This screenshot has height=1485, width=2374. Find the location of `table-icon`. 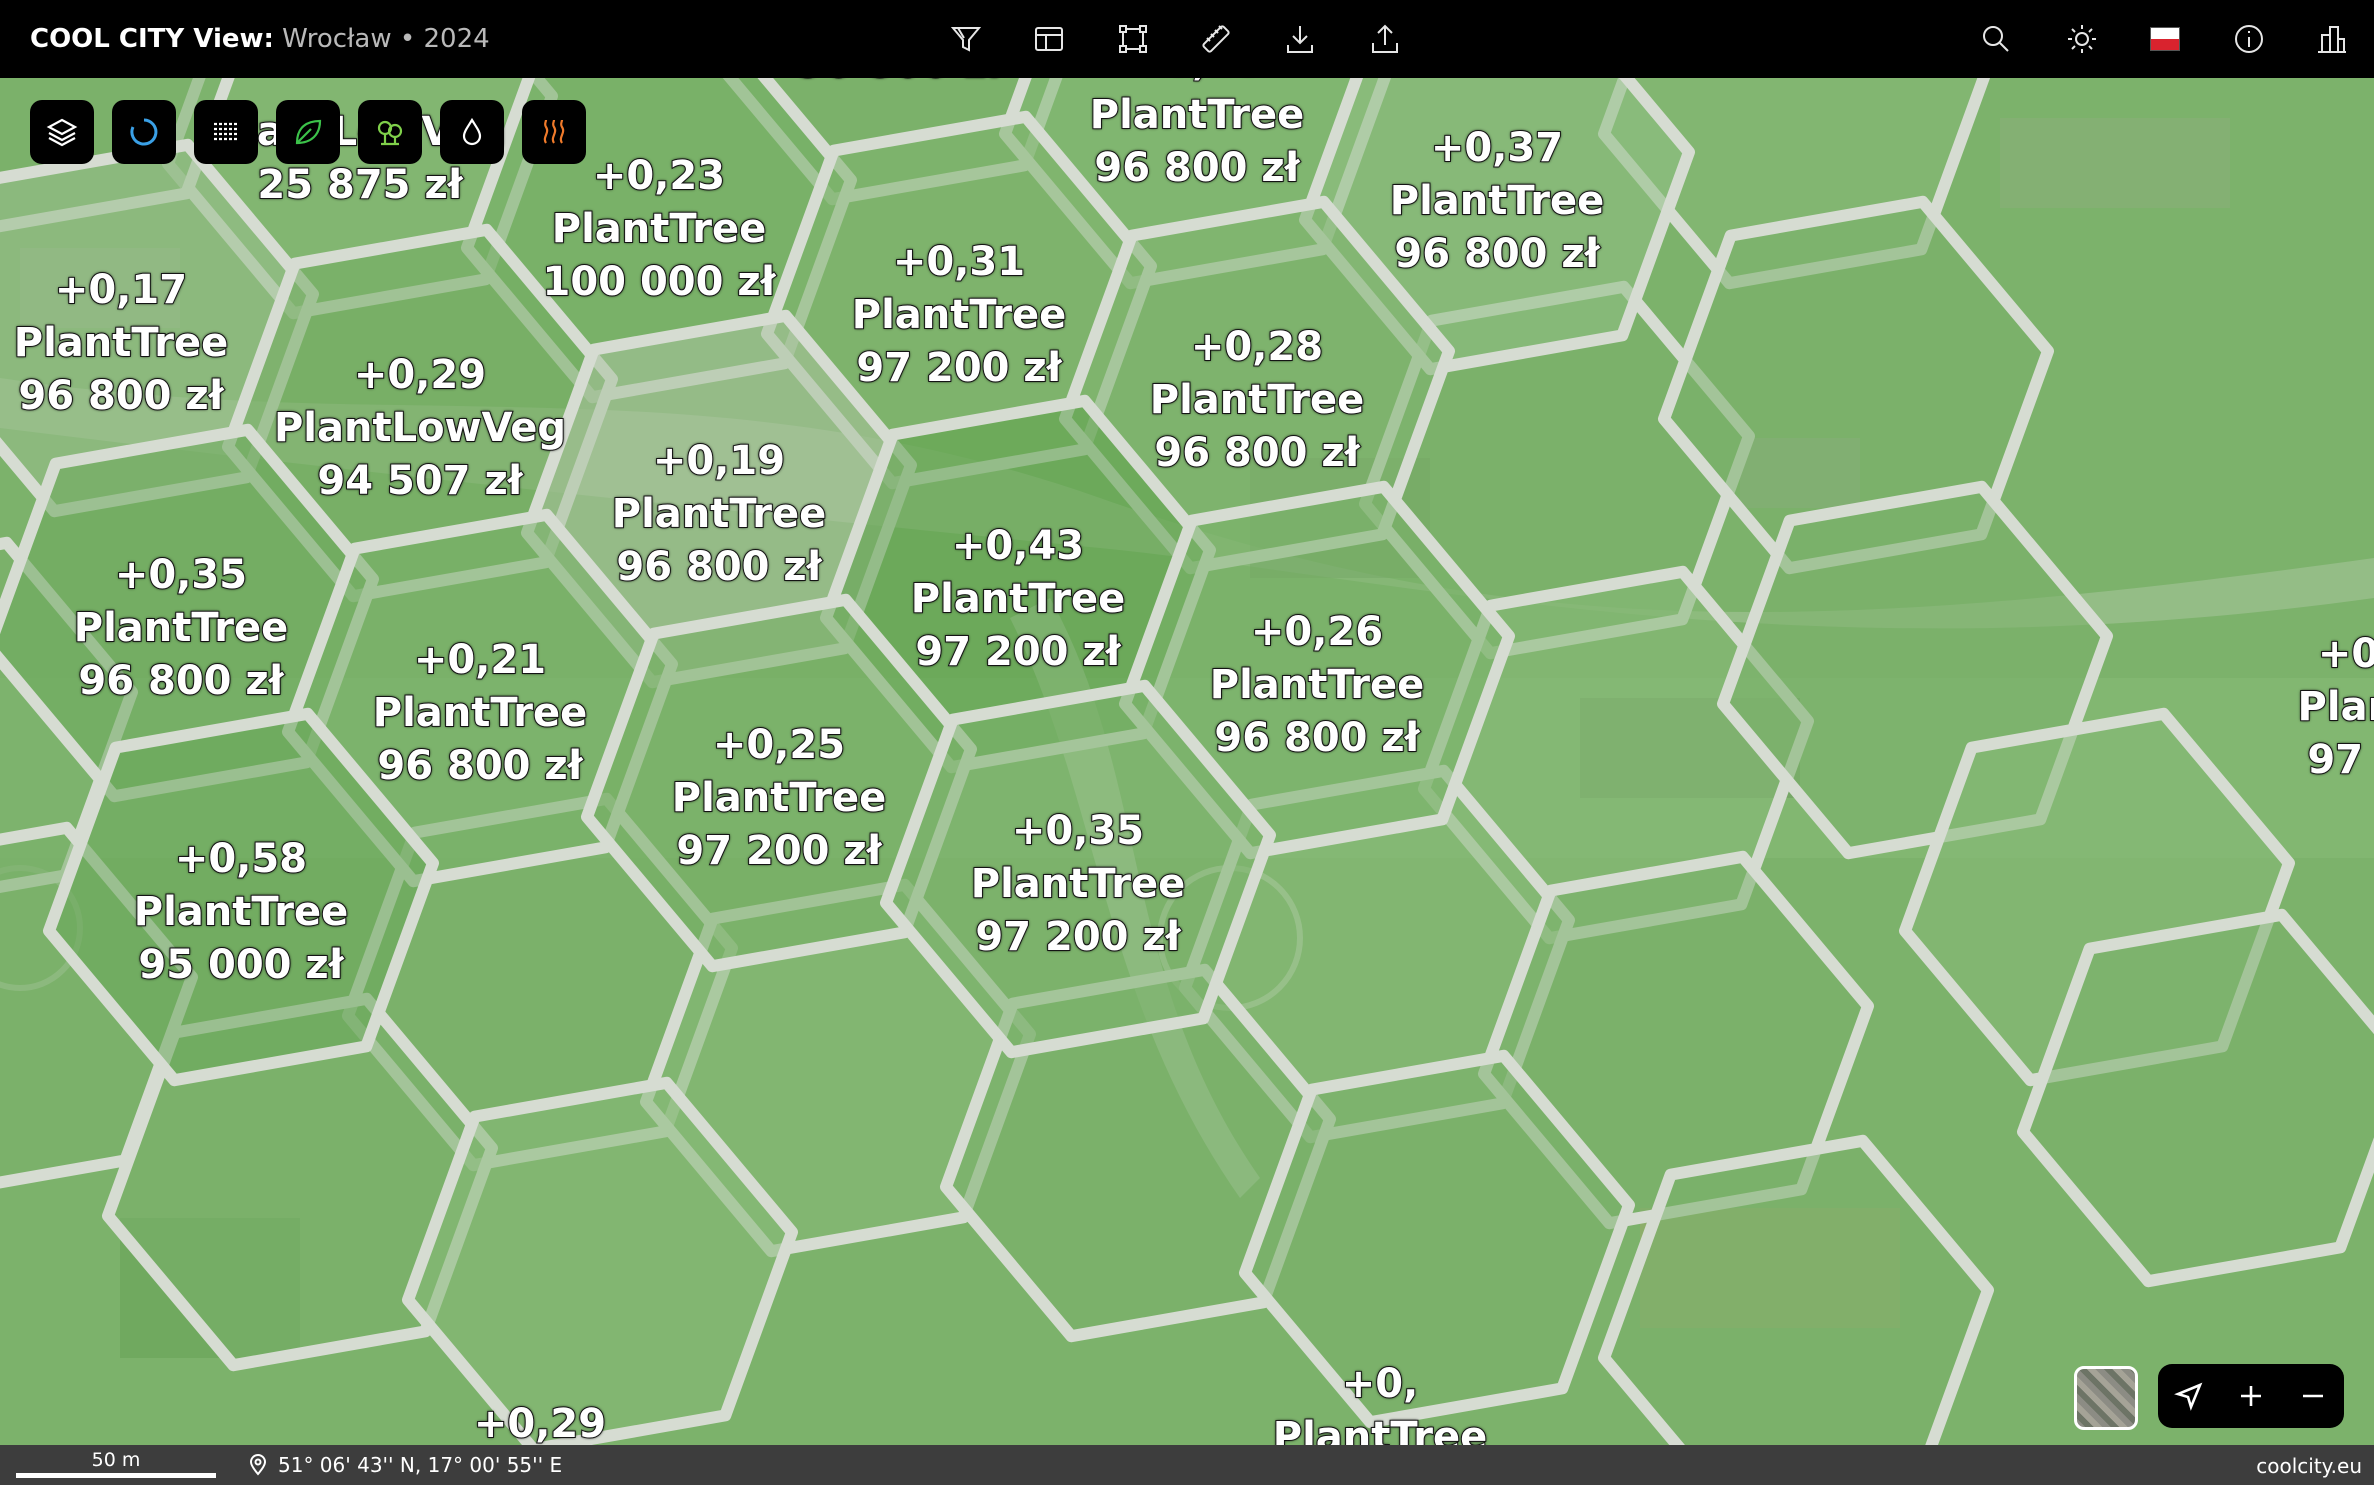

table-icon is located at coordinates (1049, 39).